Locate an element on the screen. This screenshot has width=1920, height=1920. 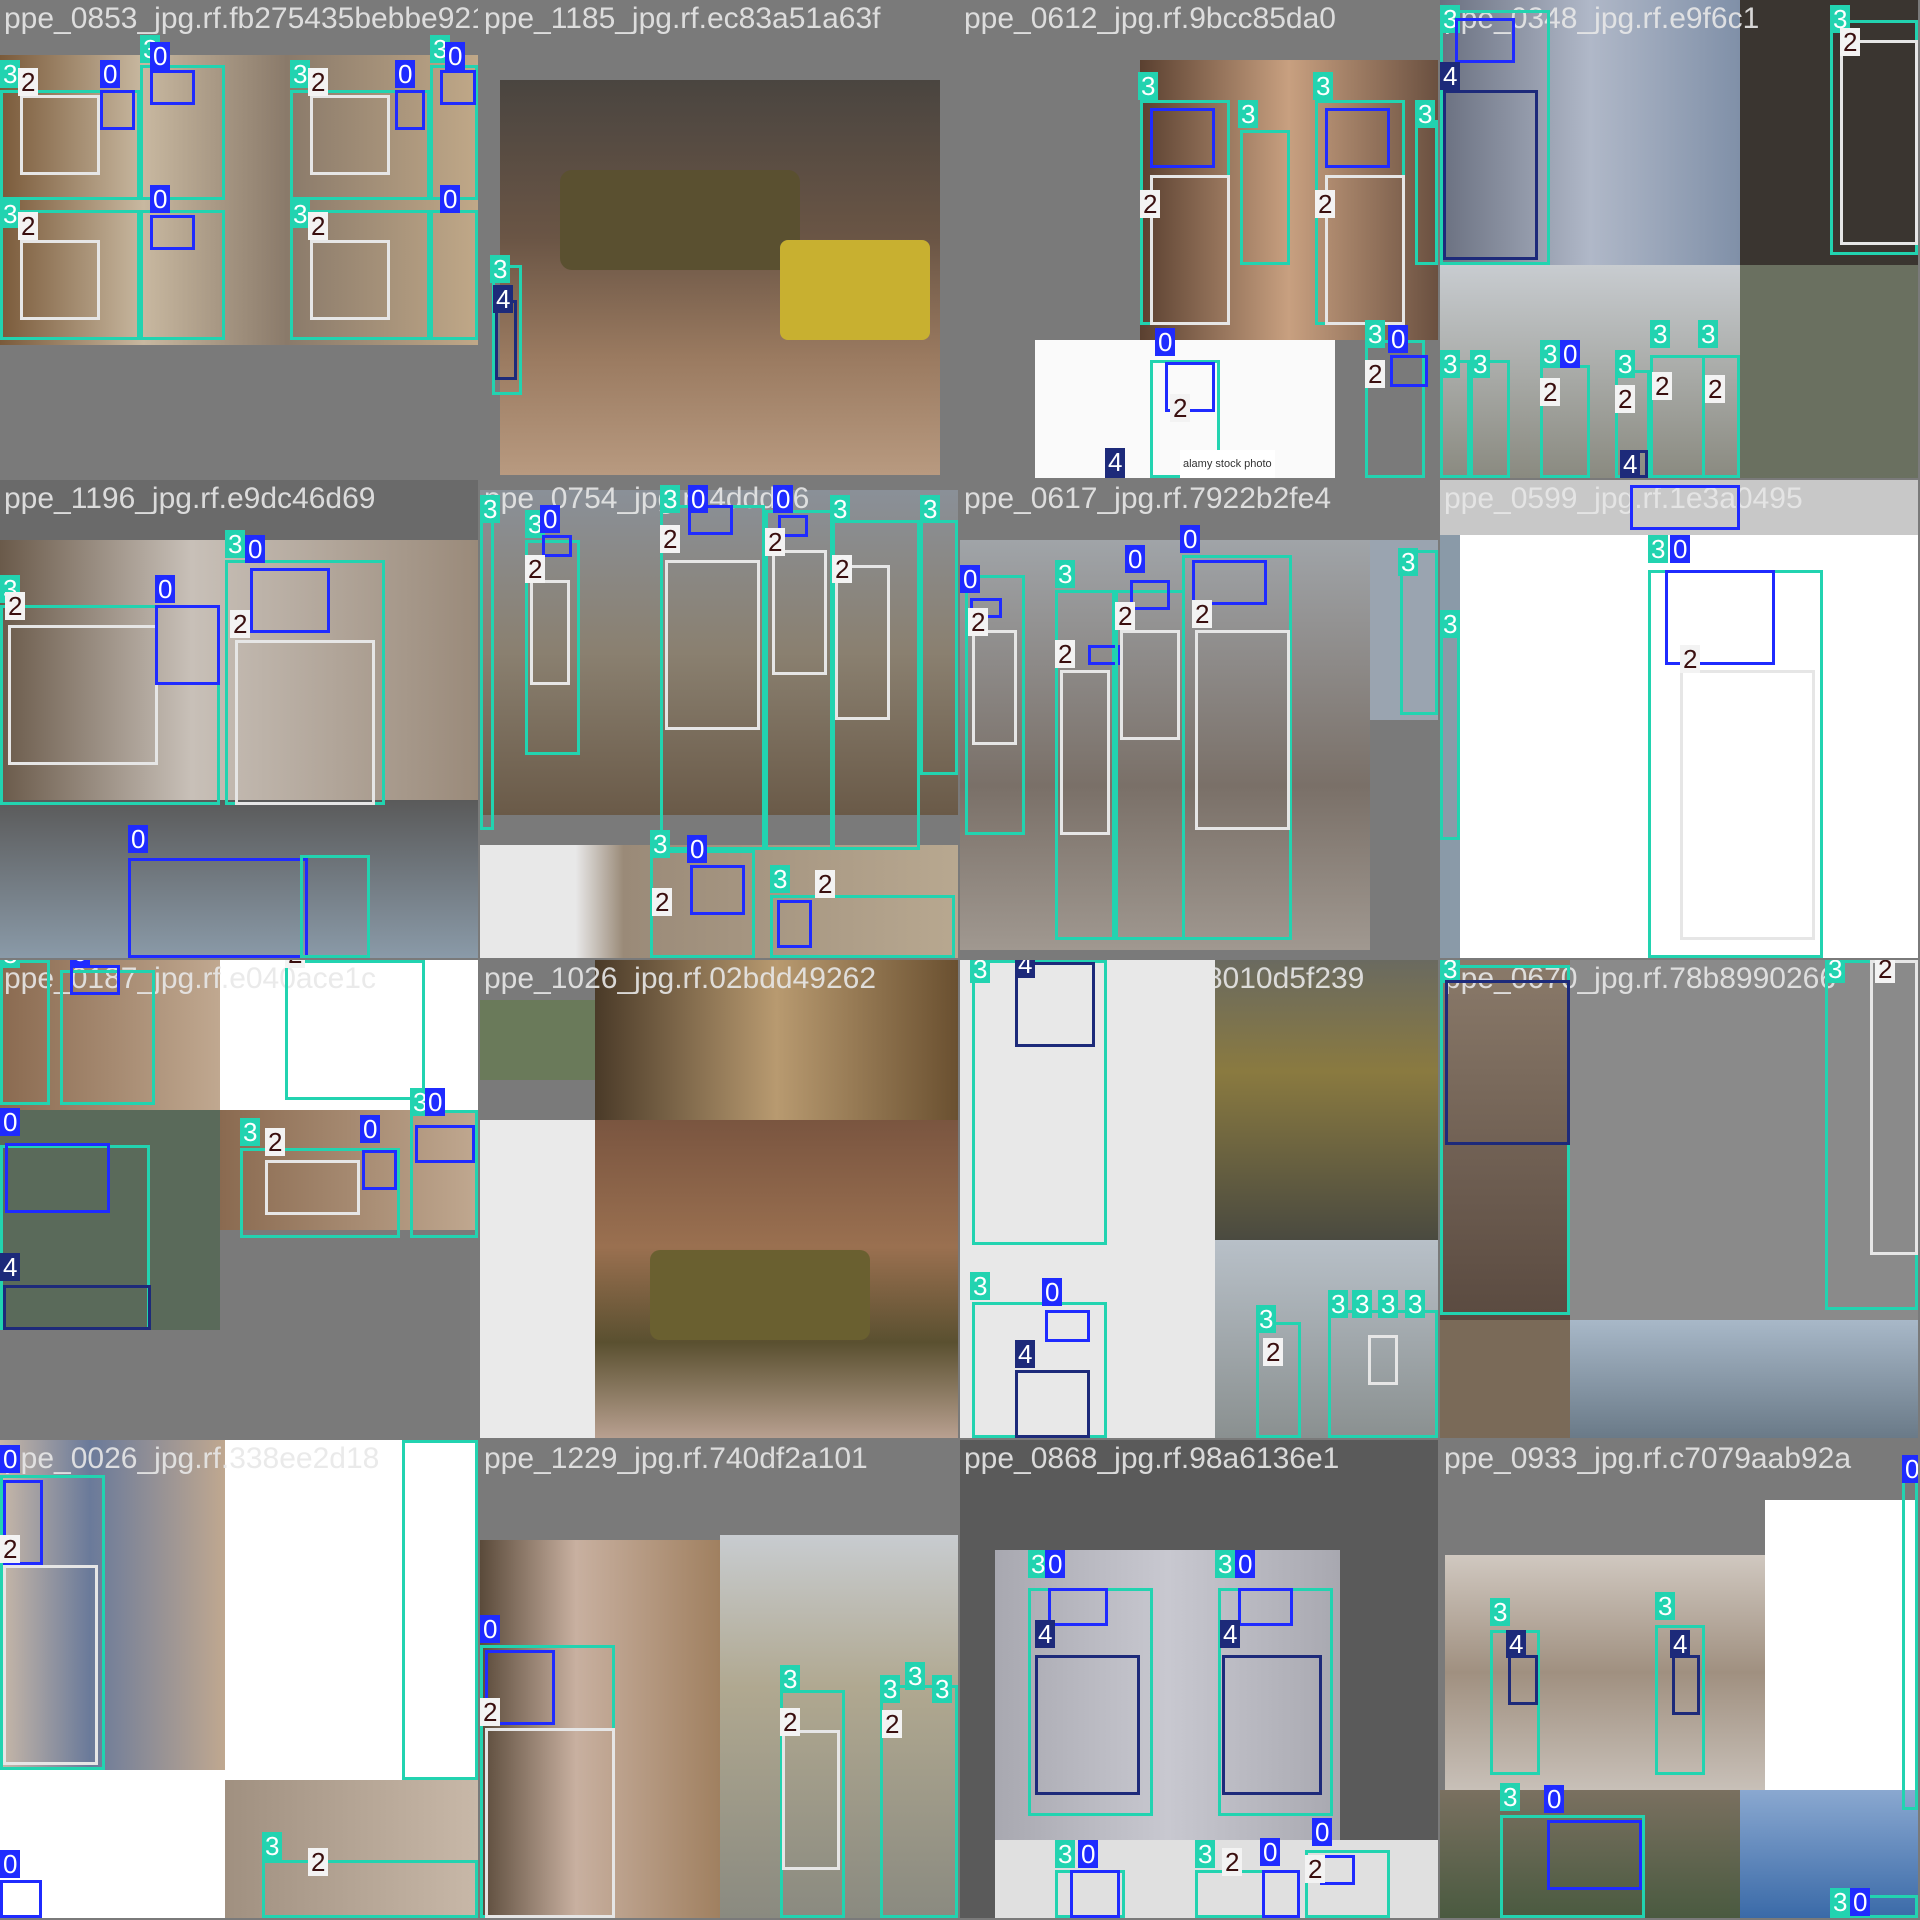
tile-2: ppe_1185_jpg.rf.ec83a51a63f 3 4 is located at coordinates (719, 239).